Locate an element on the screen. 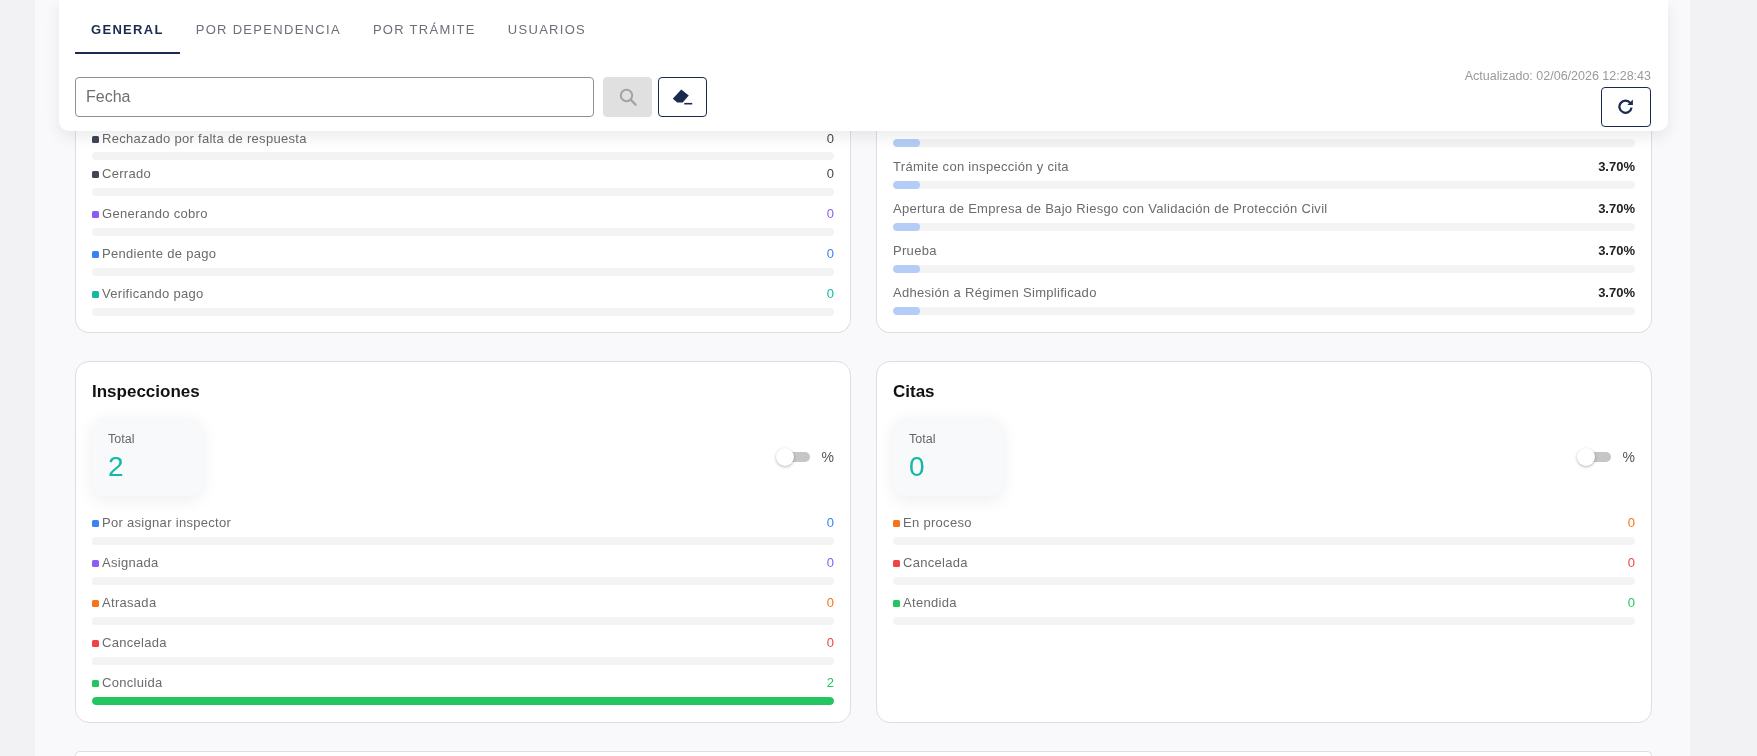  tab: POR TRÁMITE is located at coordinates (424, 32).